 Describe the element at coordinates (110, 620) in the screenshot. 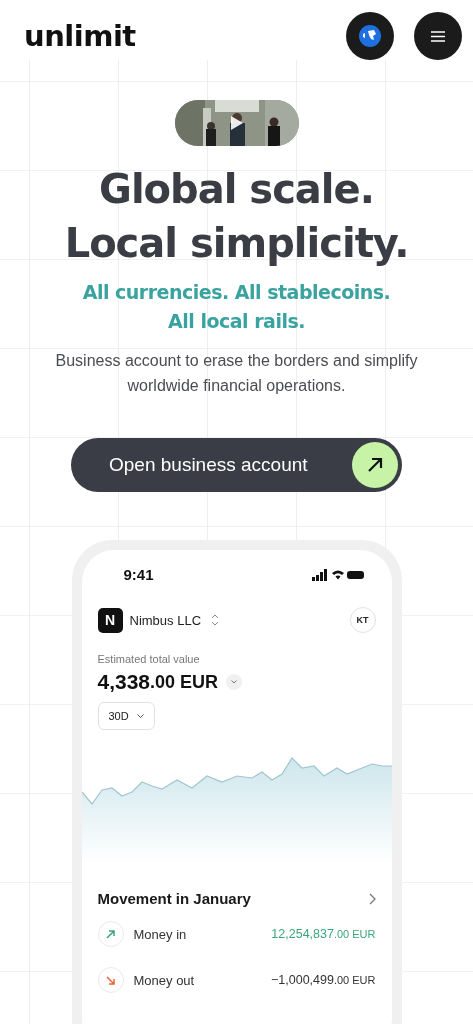

I see `company-avatar: N` at that location.